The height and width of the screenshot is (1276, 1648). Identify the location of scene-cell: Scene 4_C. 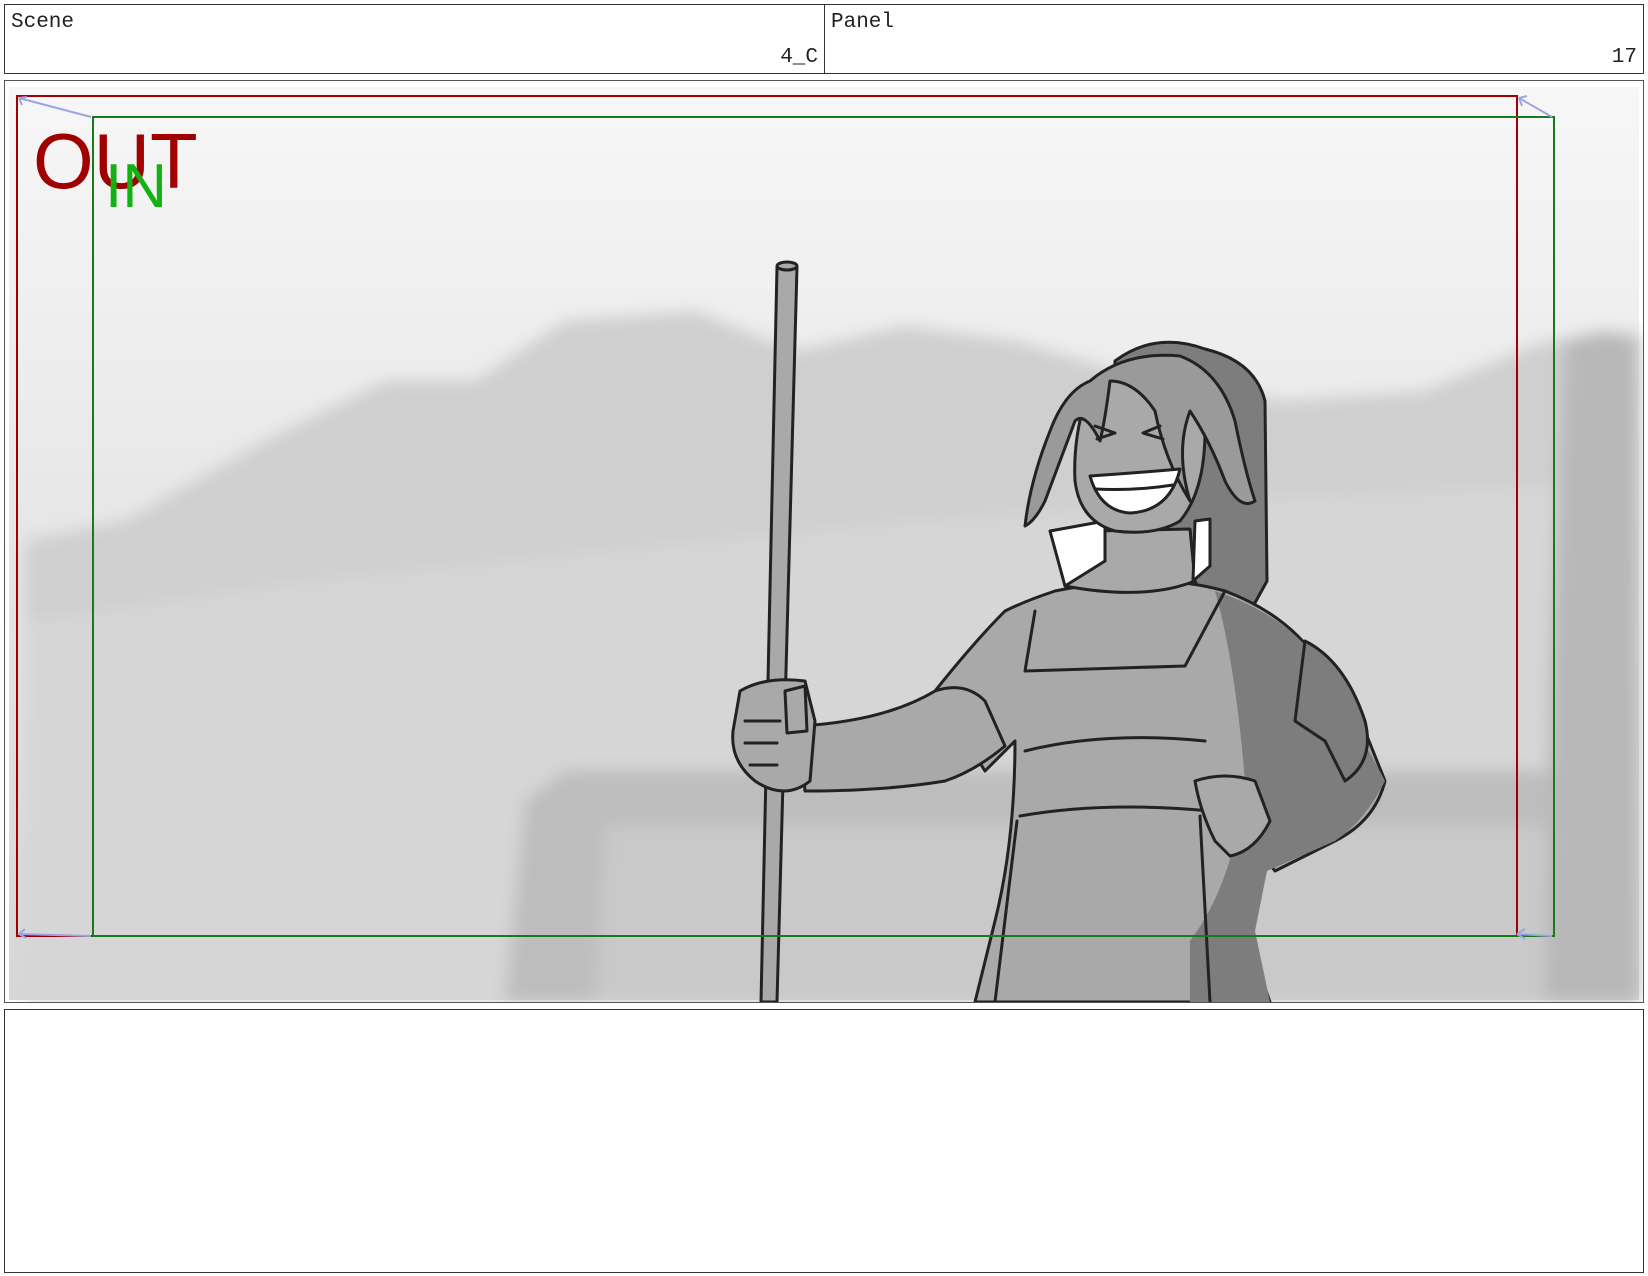
(415, 39).